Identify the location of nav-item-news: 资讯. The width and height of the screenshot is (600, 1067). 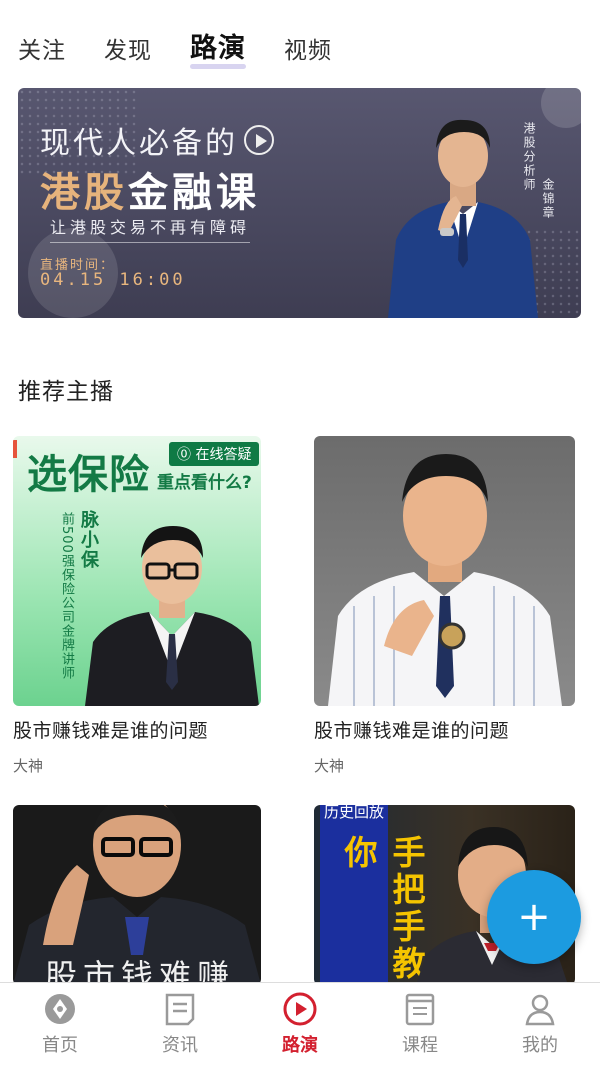
(180, 1029).